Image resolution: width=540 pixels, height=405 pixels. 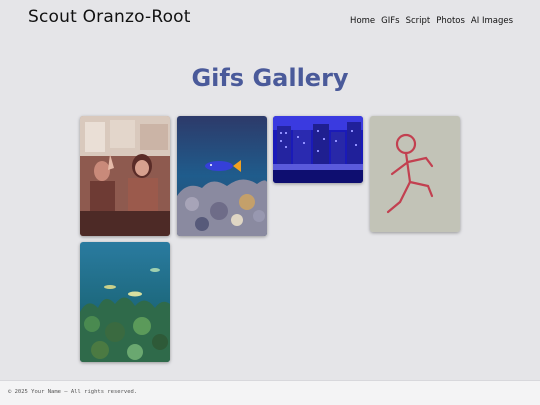 I want to click on gallery-item-city, so click(x=318, y=149).